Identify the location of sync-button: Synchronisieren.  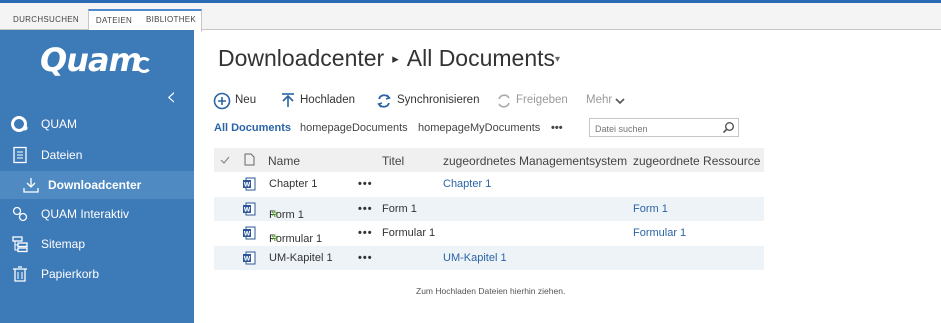
(428, 101).